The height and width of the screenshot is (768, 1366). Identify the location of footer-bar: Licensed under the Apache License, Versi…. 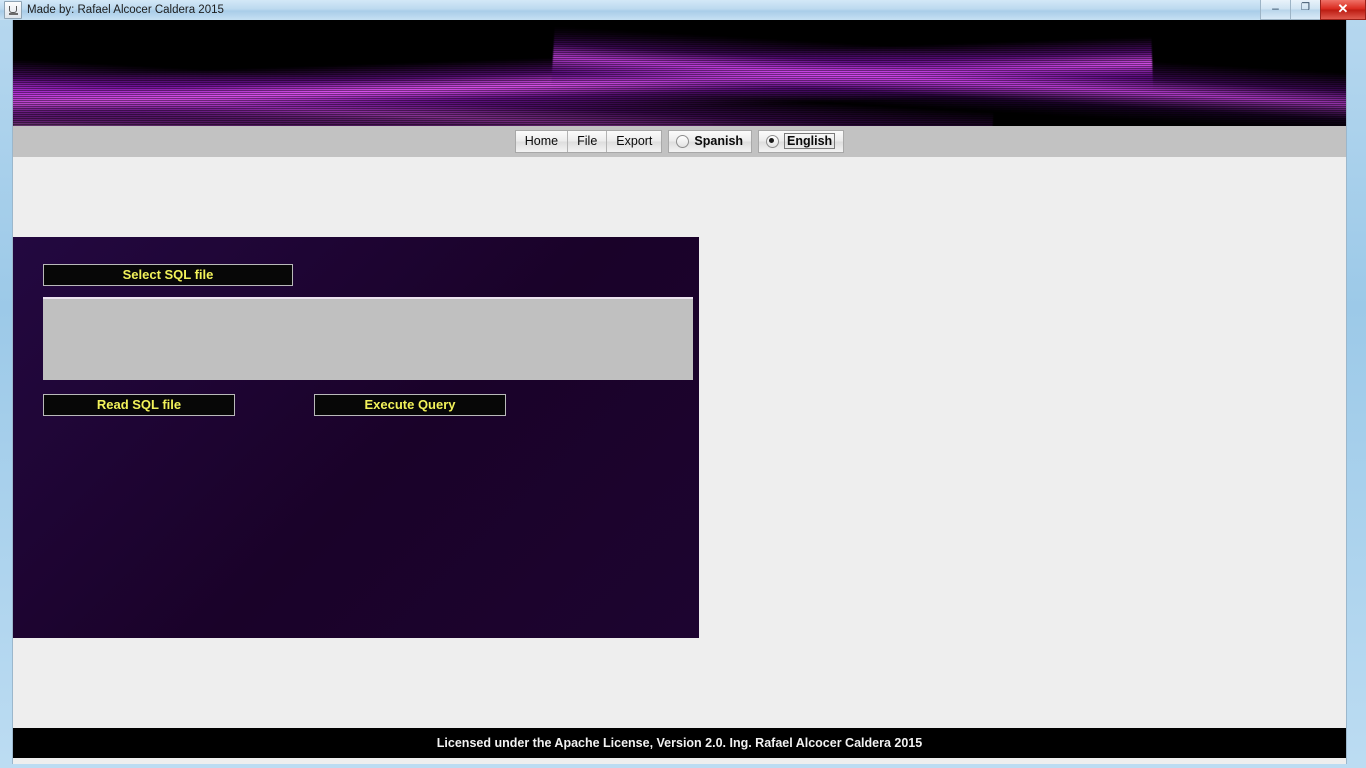
(679, 743).